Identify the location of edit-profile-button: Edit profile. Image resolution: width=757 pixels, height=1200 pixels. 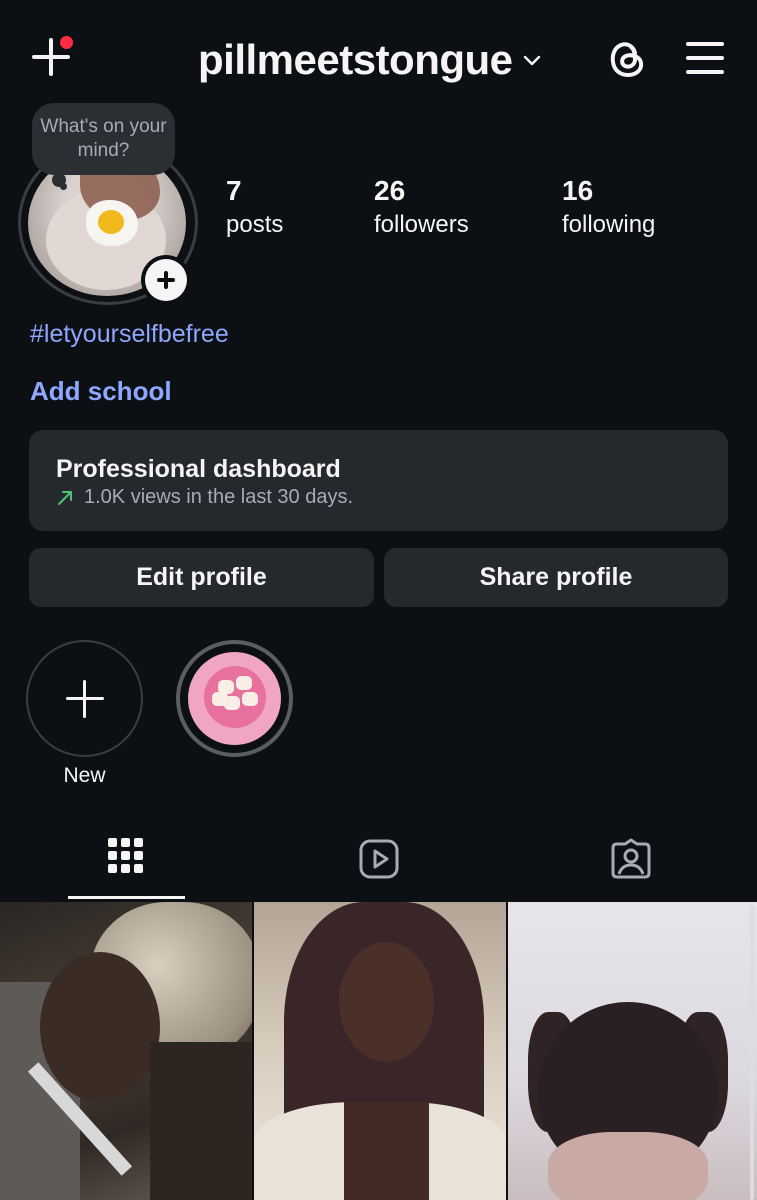
(201, 577).